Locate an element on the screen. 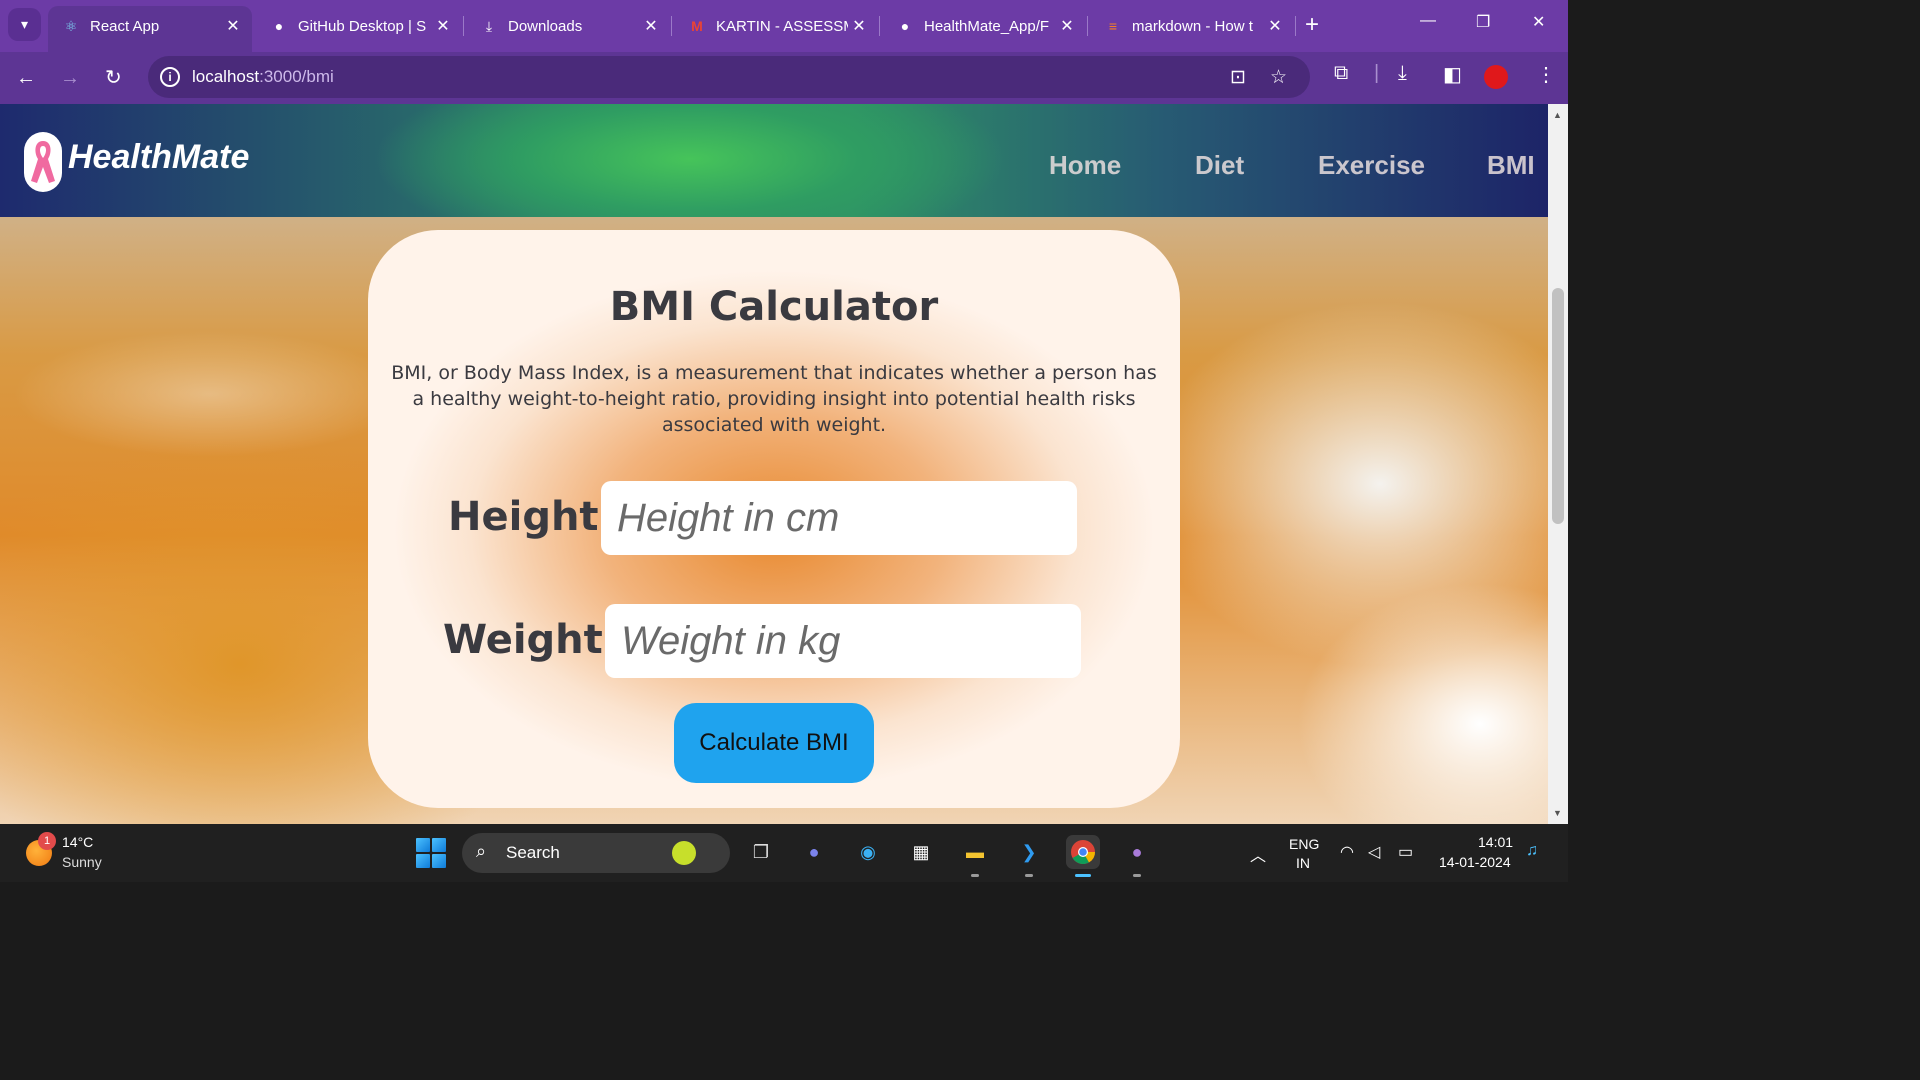 This screenshot has height=1080, width=1920. reload-button: ↻ is located at coordinates (113, 78).